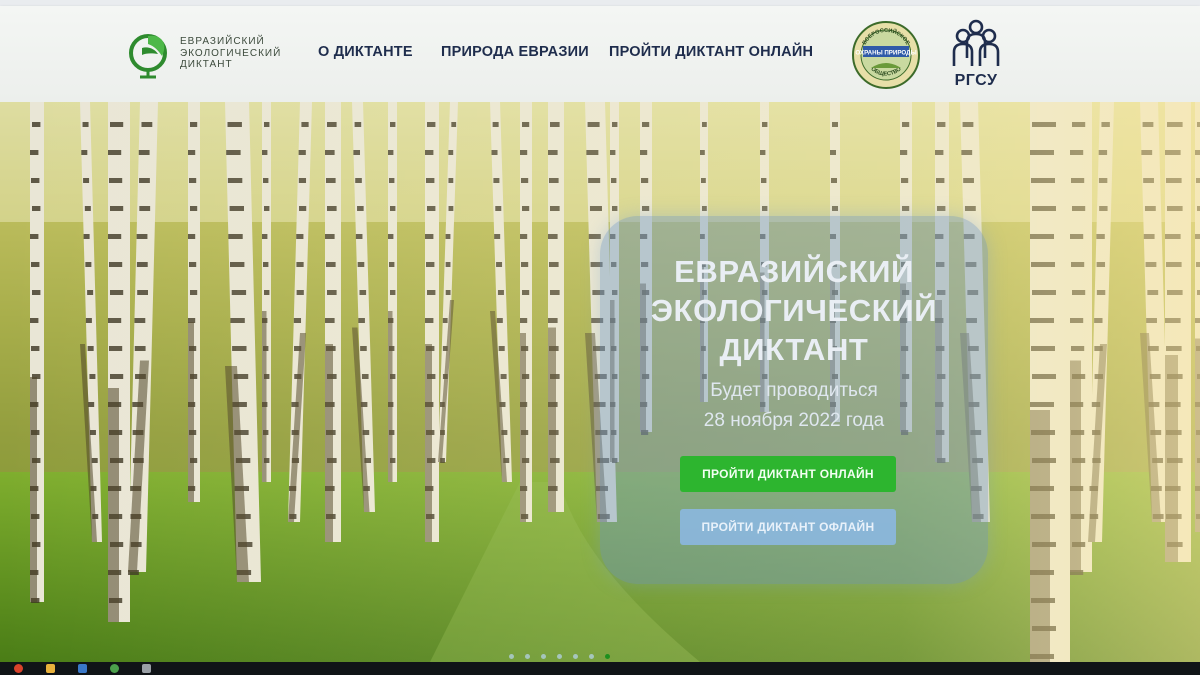  I want to click on logo-line: ЭКОЛОГИЧЕСКИЙ, so click(231, 53).